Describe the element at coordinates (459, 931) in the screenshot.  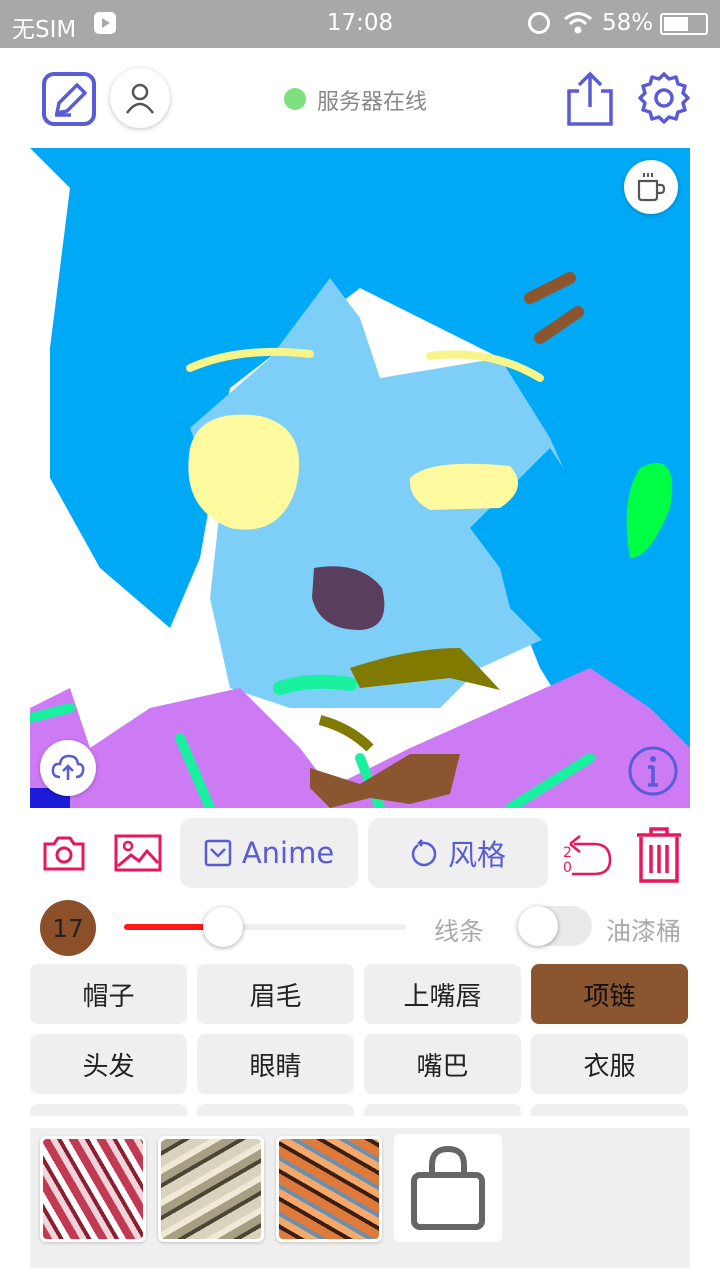
I see `line-mode-label: 线条` at that location.